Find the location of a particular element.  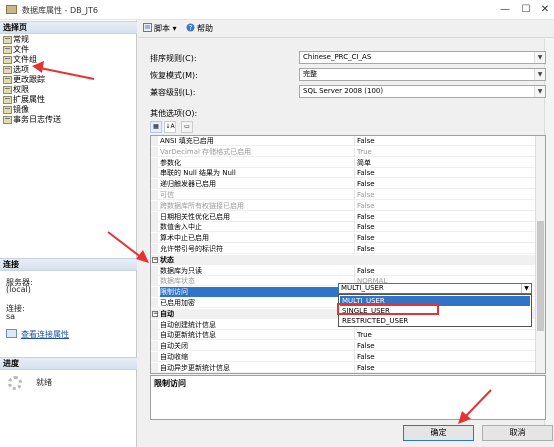

property-row: 自动异步更新统计信息 False is located at coordinates (343, 367).